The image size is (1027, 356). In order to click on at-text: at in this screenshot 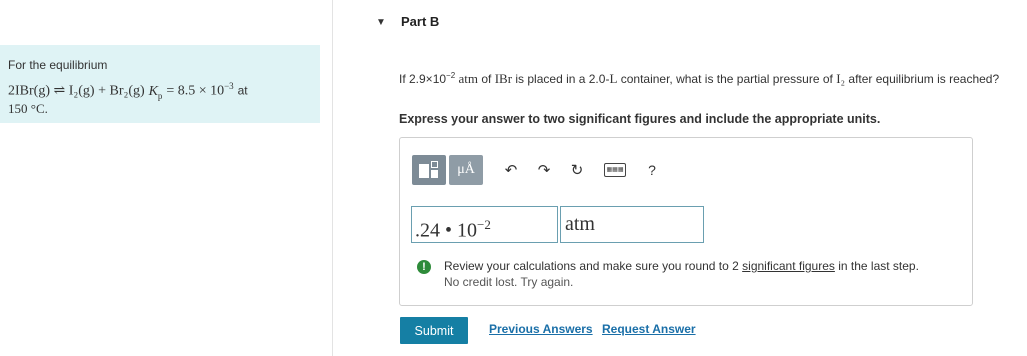, I will do `click(242, 90)`.